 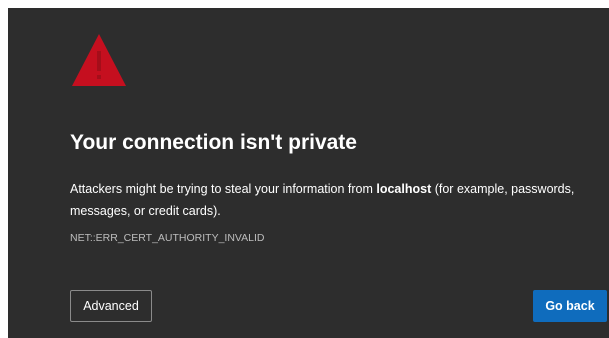 I want to click on warning-triangle-icon, so click(x=99, y=60).